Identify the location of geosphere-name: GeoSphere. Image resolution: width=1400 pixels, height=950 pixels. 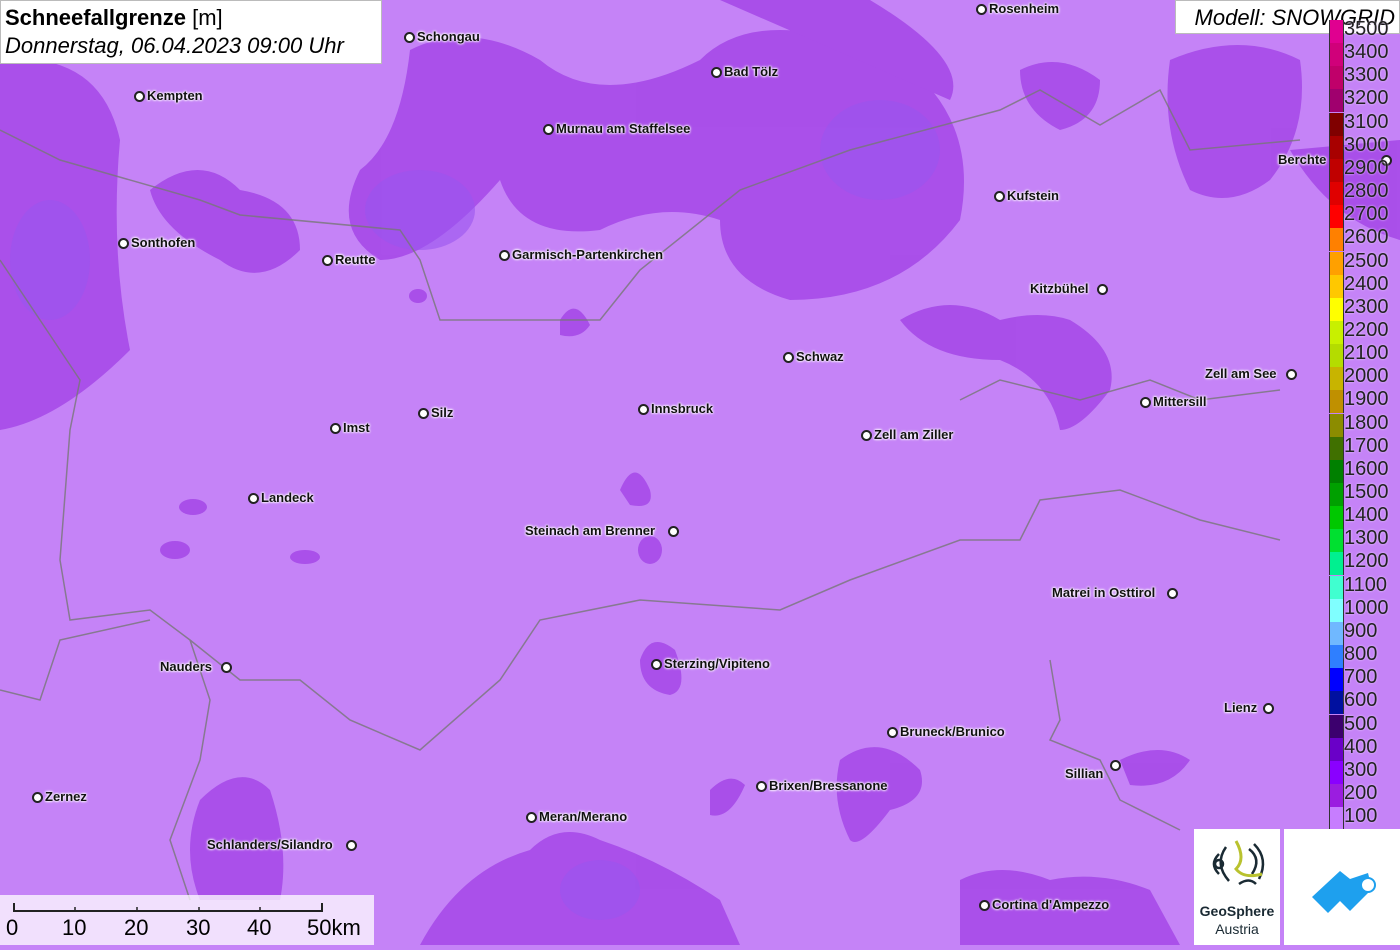
(1237, 911).